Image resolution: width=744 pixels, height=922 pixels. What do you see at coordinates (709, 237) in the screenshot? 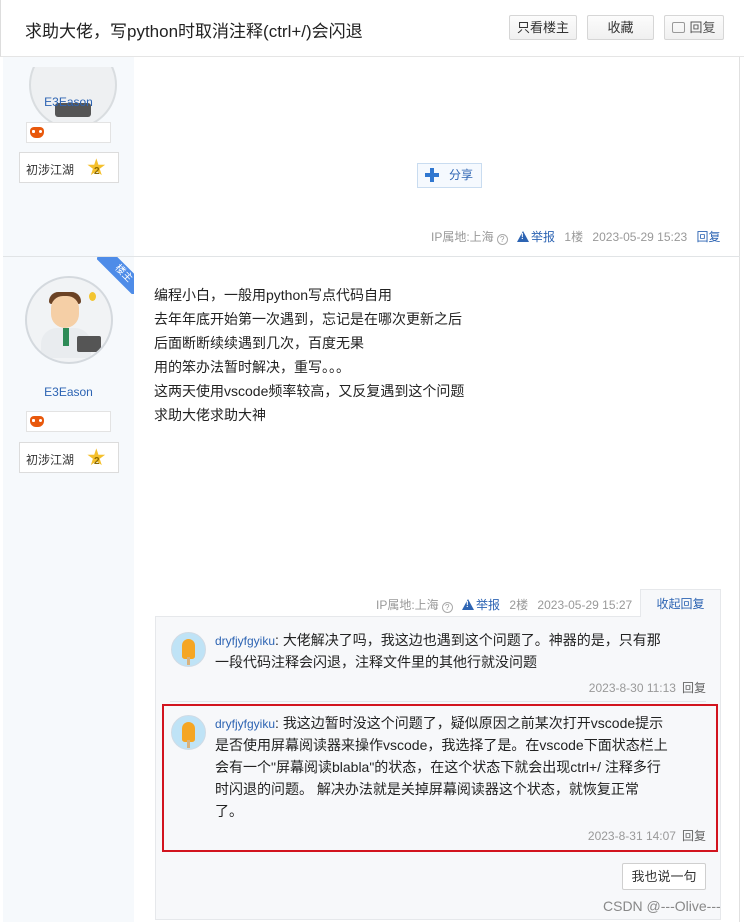
I see `post1-reply-link: 回复` at bounding box center [709, 237].